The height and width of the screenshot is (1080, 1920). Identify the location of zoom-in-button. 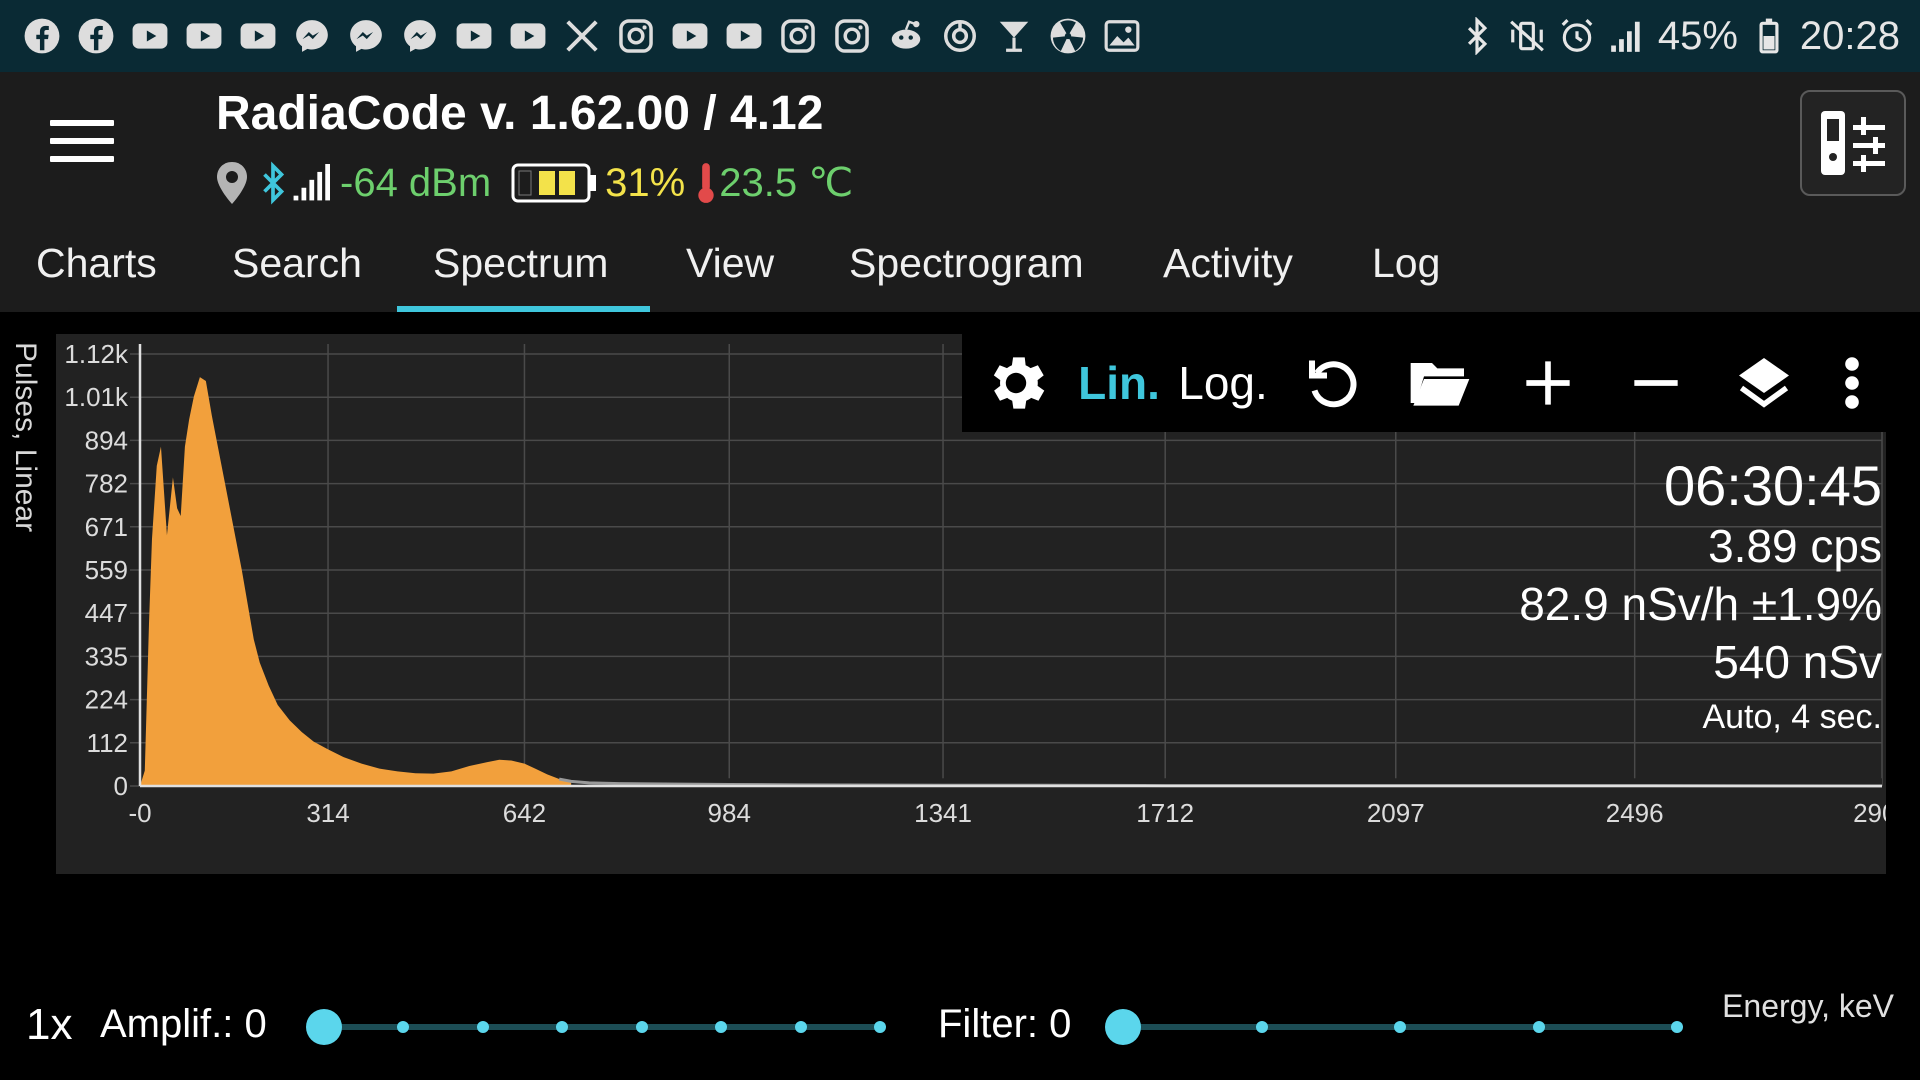
(1548, 383).